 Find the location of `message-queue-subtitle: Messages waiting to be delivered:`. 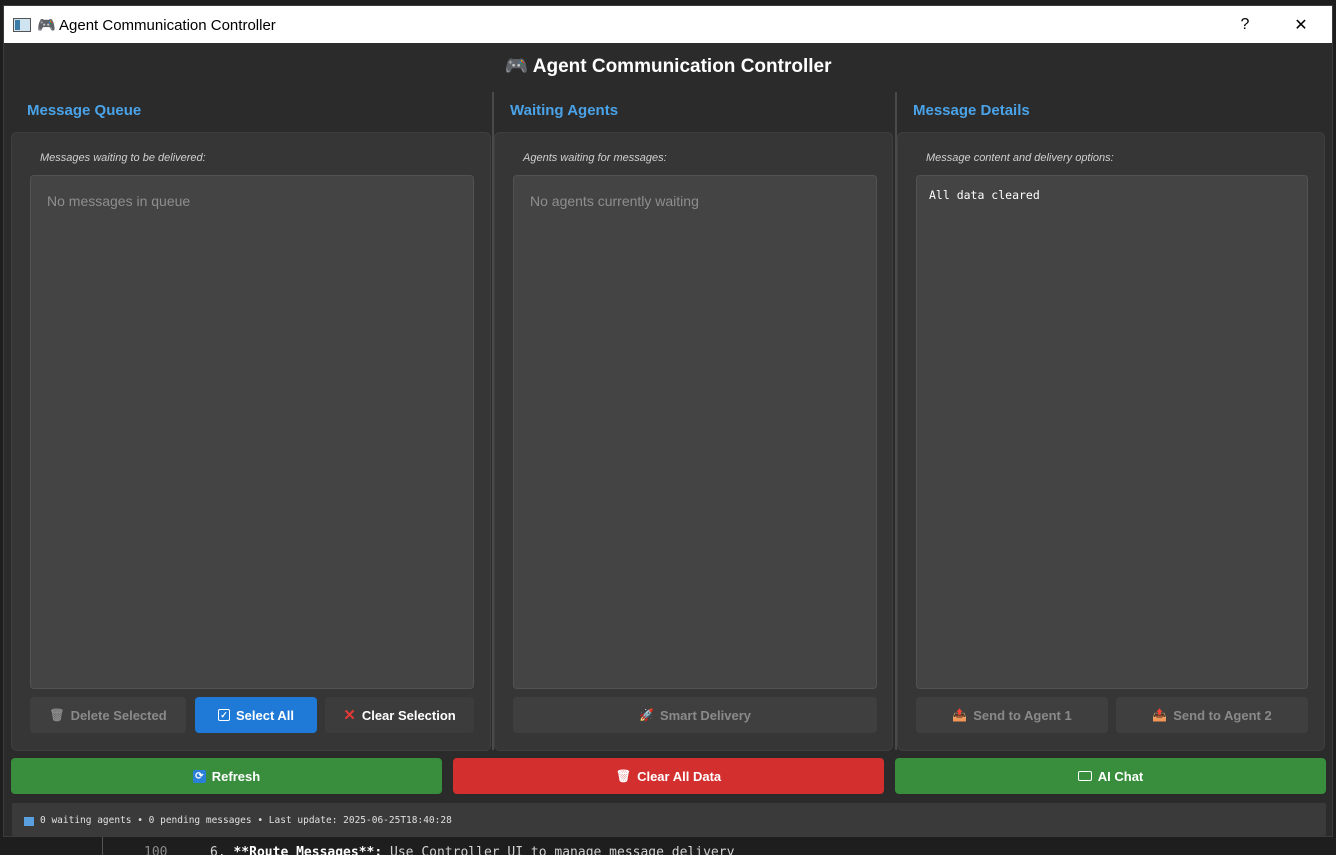

message-queue-subtitle: Messages waiting to be delivered: is located at coordinates (123, 158).